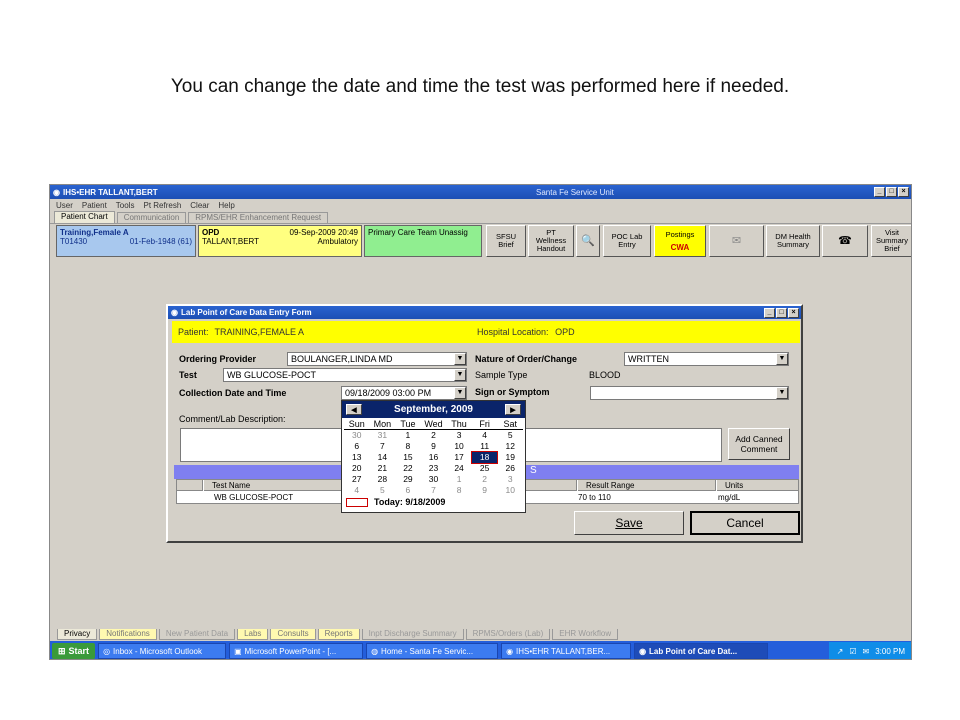 The width and height of the screenshot is (960, 720). Describe the element at coordinates (793, 241) in the screenshot. I see `dm-health-summary-button: DM Health Summary` at that location.